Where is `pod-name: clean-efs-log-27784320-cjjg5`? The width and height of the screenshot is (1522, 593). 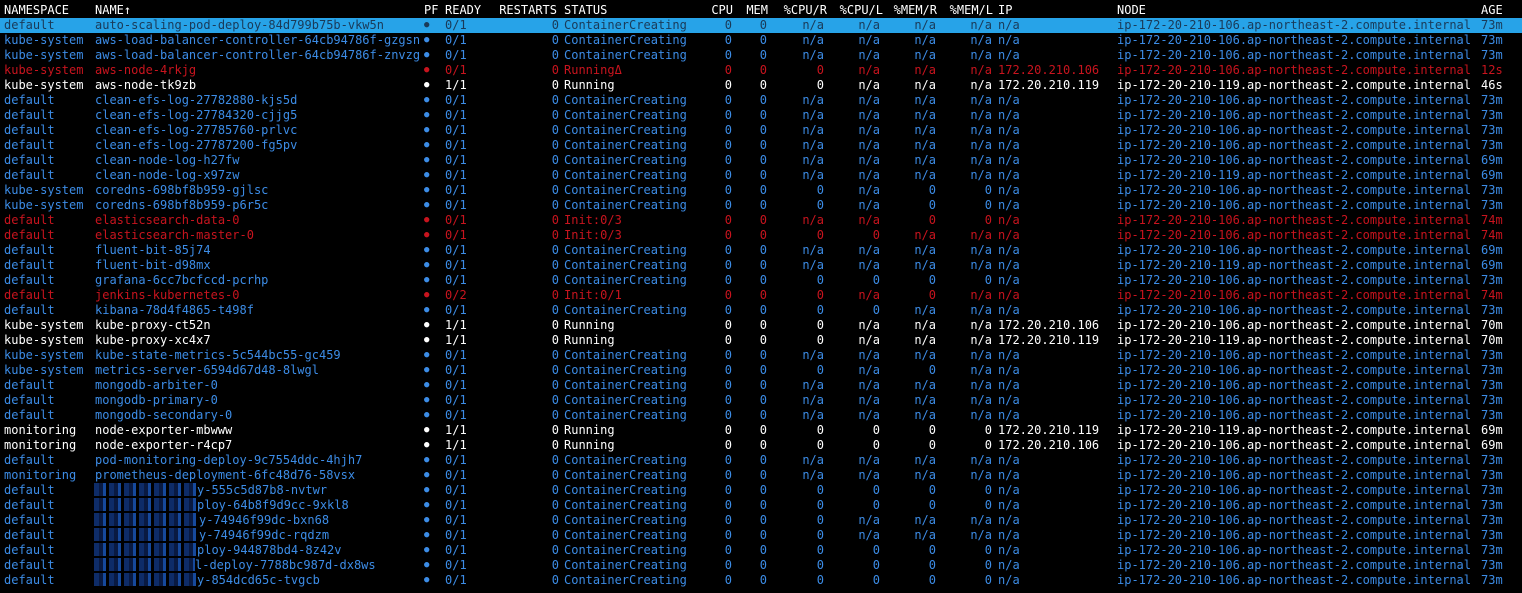 pod-name: clean-efs-log-27784320-cjjg5 is located at coordinates (196, 115).